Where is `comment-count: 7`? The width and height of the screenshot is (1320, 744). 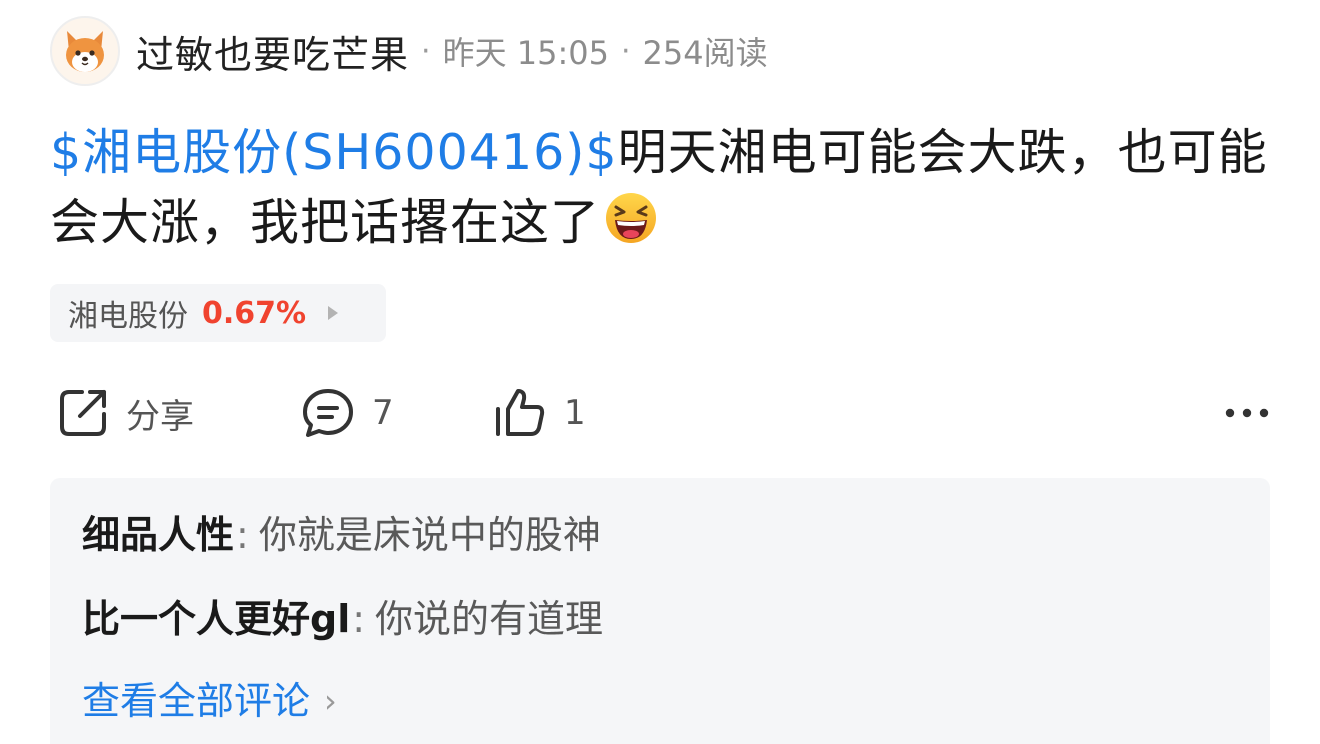
comment-count: 7 is located at coordinates (383, 413).